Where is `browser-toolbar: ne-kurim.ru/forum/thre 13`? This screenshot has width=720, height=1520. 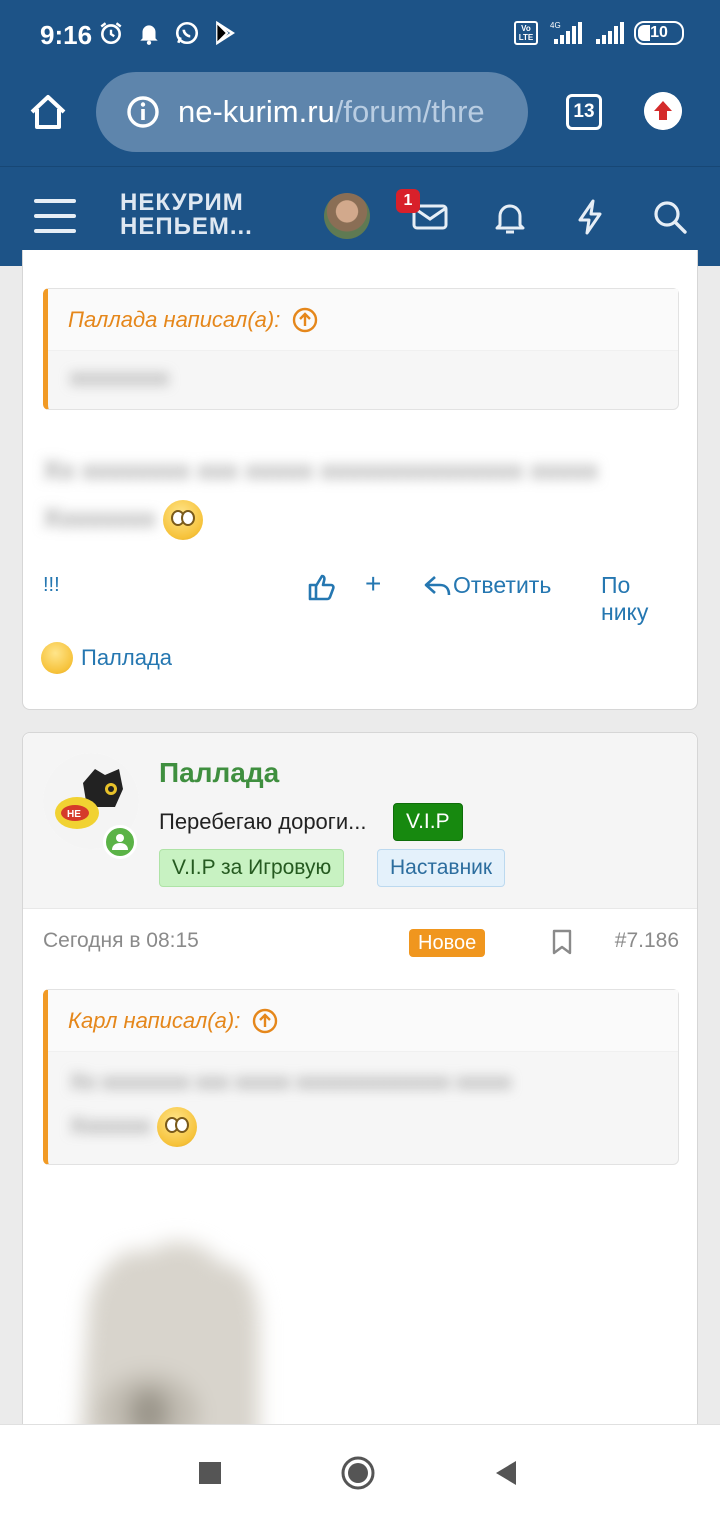
browser-toolbar: ne-kurim.ru/forum/thre 13 is located at coordinates (360, 118).